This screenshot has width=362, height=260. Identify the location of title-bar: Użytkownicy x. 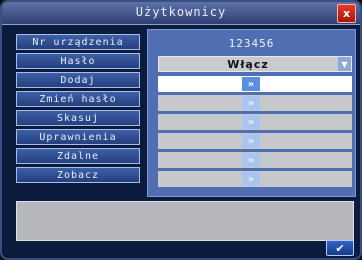
(181, 13).